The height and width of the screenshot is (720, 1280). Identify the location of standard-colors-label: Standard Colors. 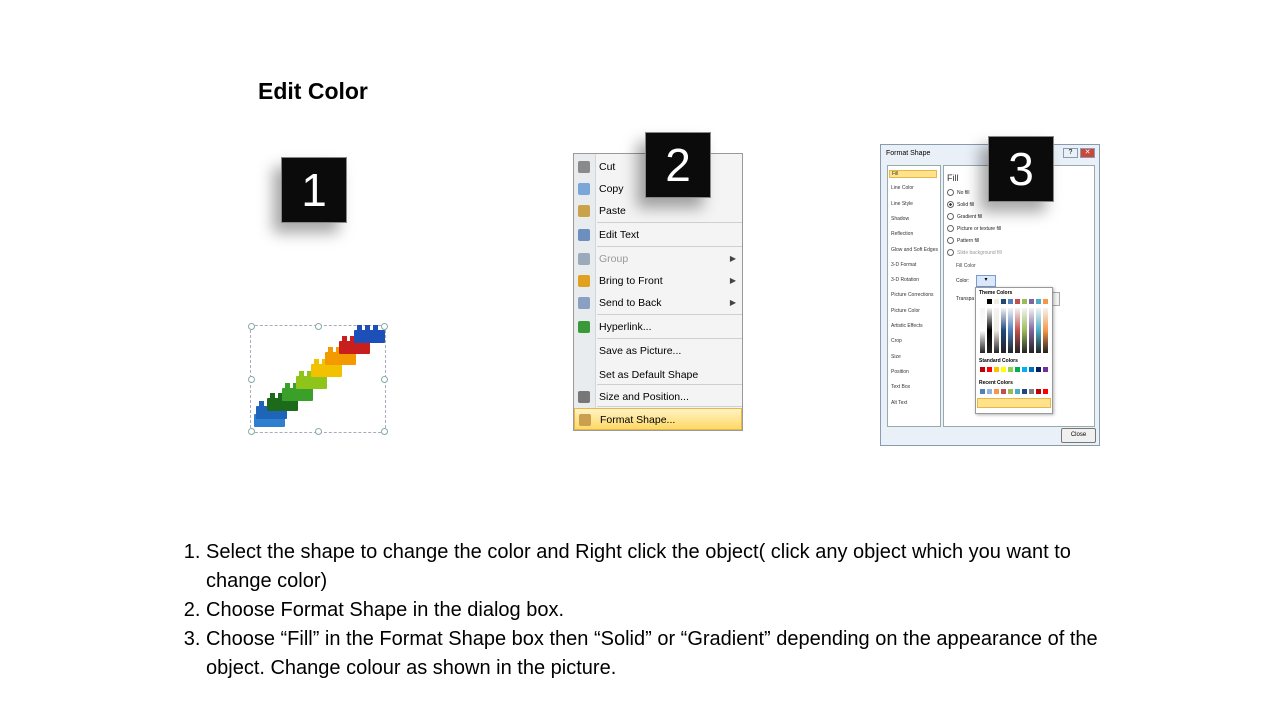
(998, 361).